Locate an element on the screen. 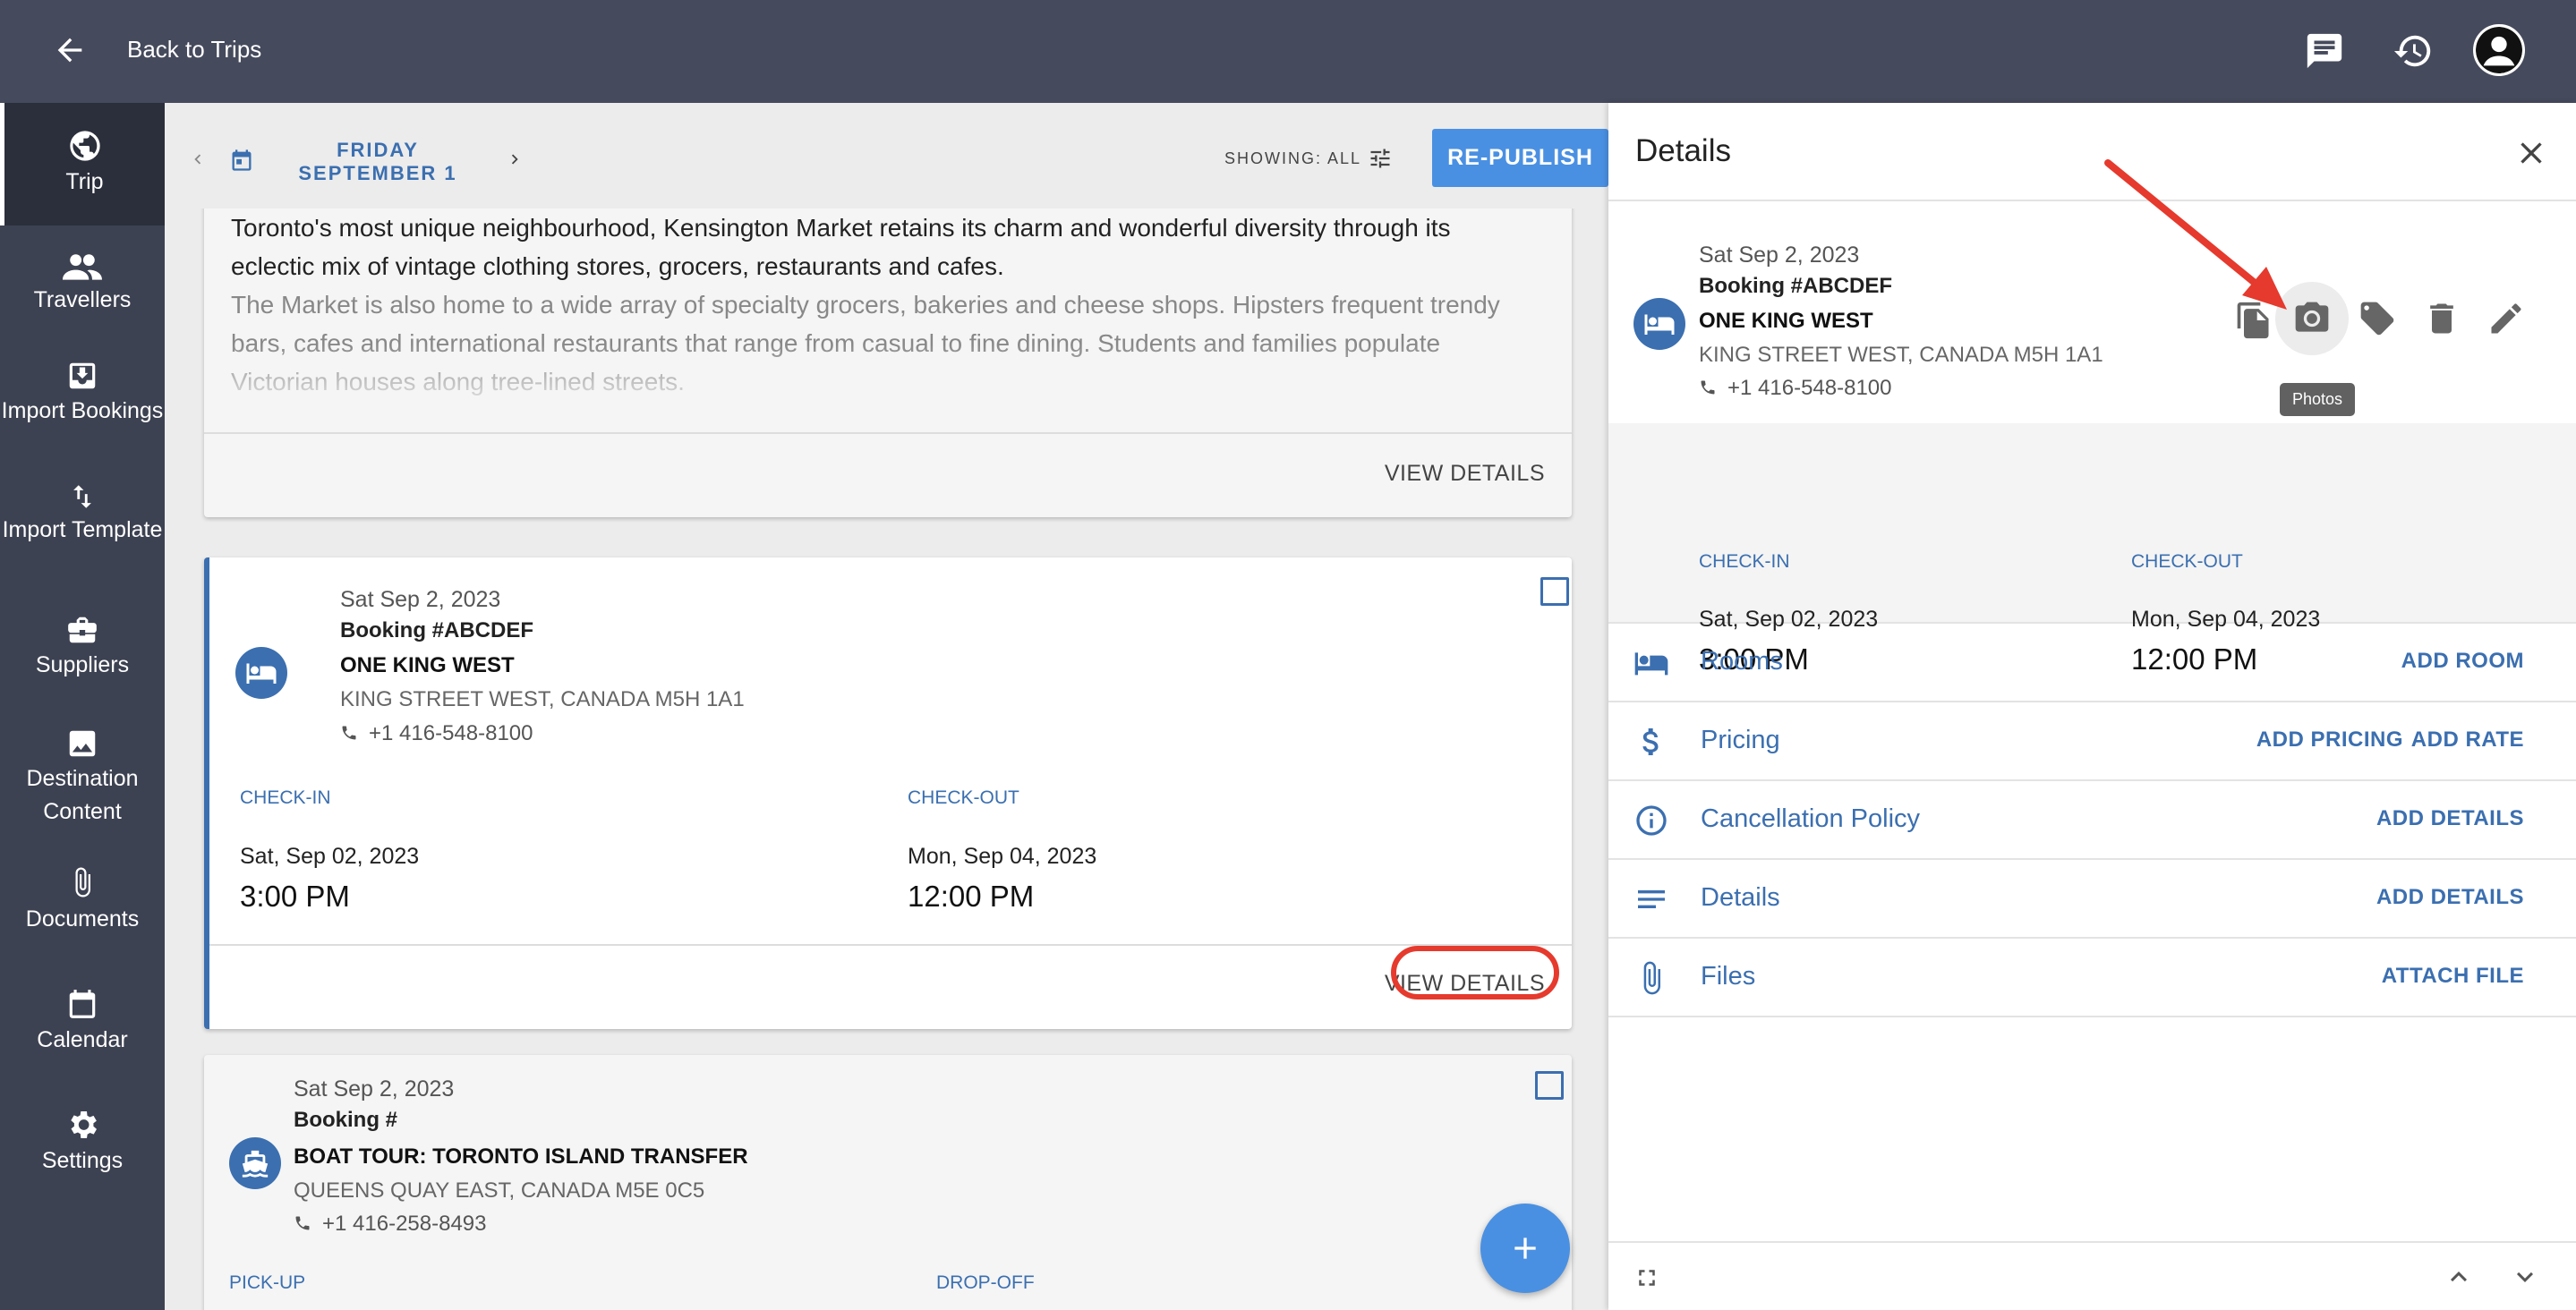  swap-vertical-icon is located at coordinates (82, 496).